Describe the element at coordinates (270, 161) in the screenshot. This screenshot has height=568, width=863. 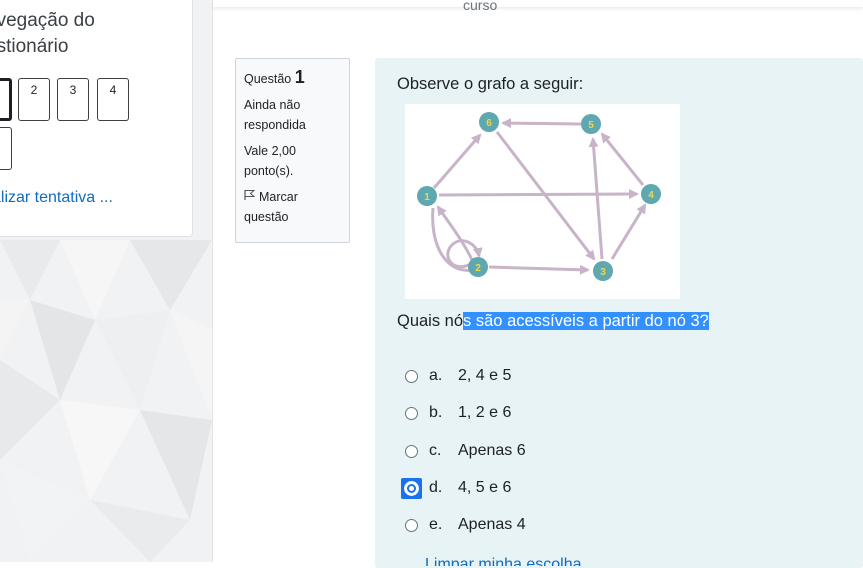
I see `question-grade: Vale 2,00 ponto(s).` at that location.